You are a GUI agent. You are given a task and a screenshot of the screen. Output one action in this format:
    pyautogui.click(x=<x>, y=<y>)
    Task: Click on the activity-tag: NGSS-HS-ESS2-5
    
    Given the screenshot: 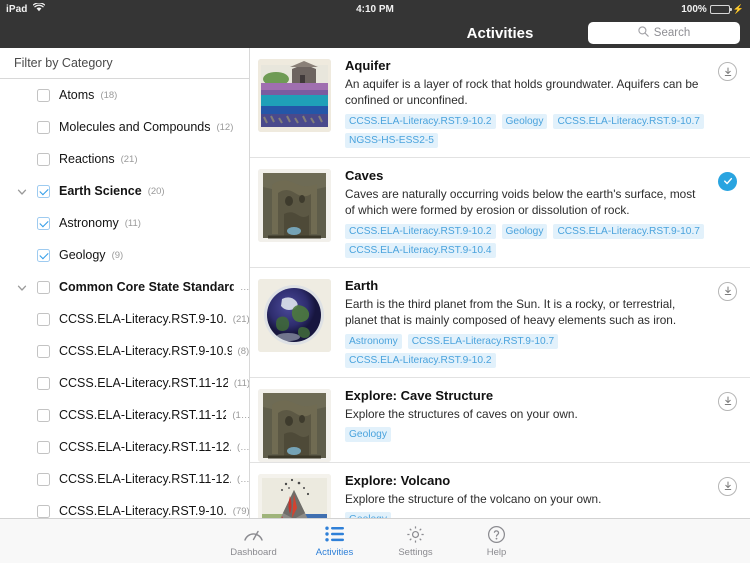 What is the action you would take?
    pyautogui.click(x=391, y=140)
    